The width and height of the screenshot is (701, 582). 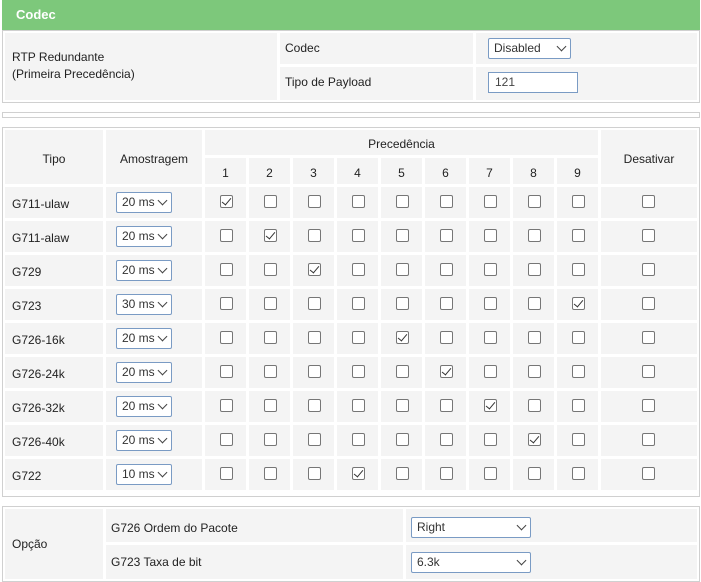 What do you see at coordinates (144, 304) in the screenshot?
I see `sampling-select: 30 ms` at bounding box center [144, 304].